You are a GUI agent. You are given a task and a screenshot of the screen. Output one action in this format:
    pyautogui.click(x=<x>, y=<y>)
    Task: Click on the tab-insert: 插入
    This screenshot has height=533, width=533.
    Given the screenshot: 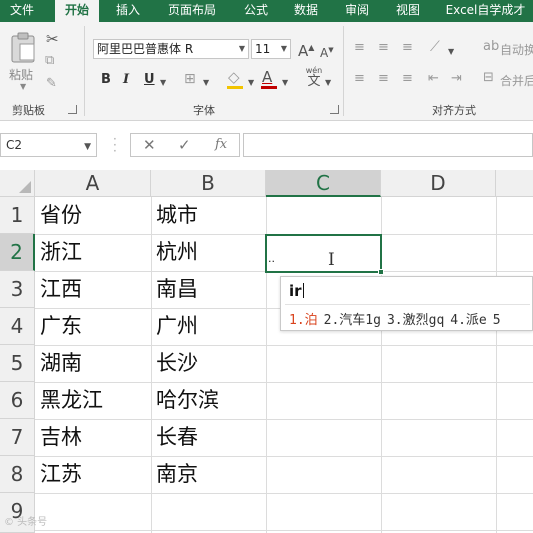 What is the action you would take?
    pyautogui.click(x=128, y=11)
    